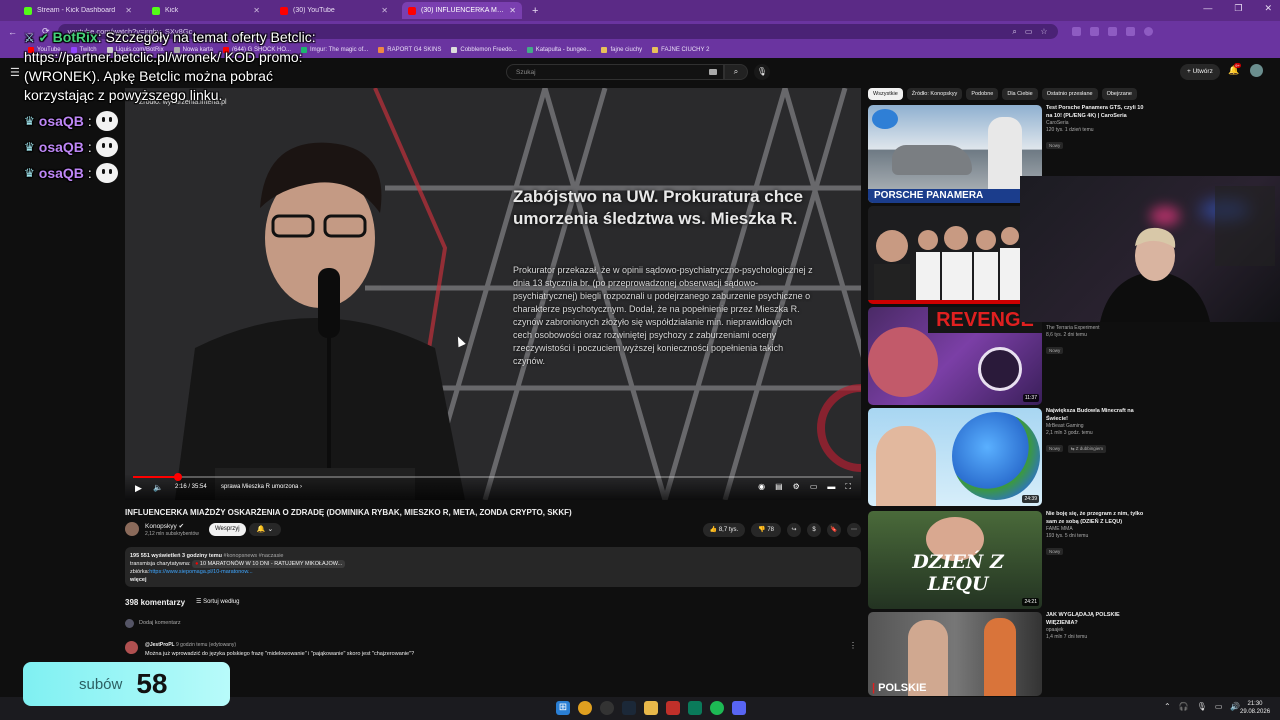 The height and width of the screenshot is (720, 1280). What do you see at coordinates (1096, 328) in the screenshot?
I see `channel-name: The Terraria Experiment` at bounding box center [1096, 328].